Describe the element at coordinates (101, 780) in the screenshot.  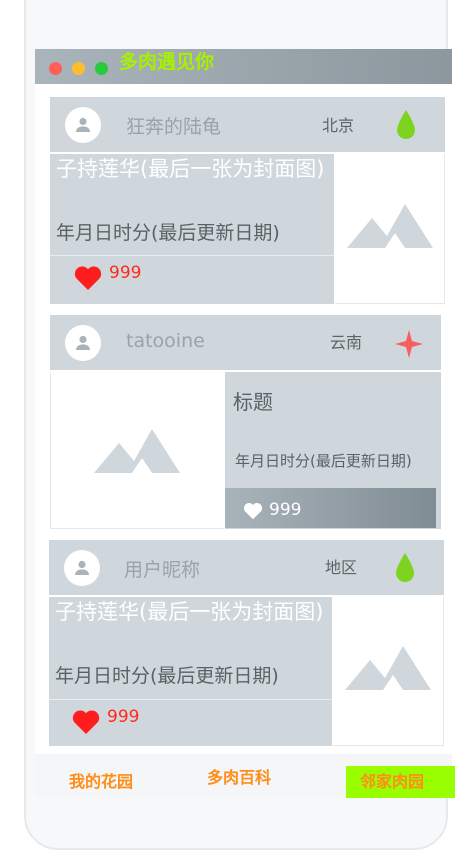
I see `nav-my-garden: 我的花园` at that location.